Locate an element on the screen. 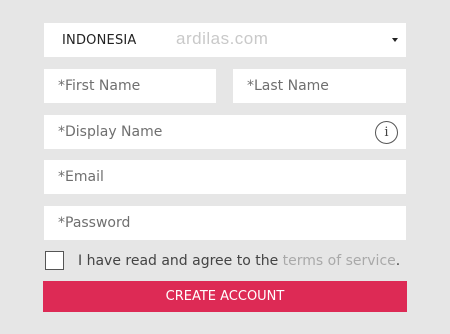 This screenshot has width=450, height=334. display-name-input: *Display Name i is located at coordinates (225, 132).